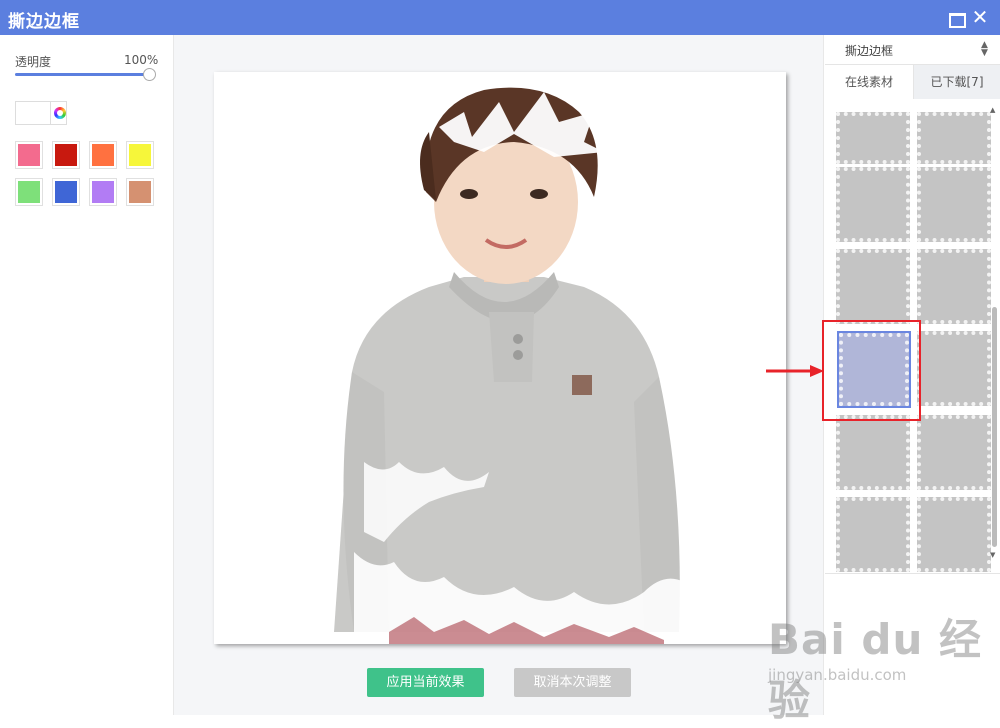 This screenshot has width=1000, height=728. Describe the element at coordinates (980, 17) in the screenshot. I see `close-icon: ✕` at that location.